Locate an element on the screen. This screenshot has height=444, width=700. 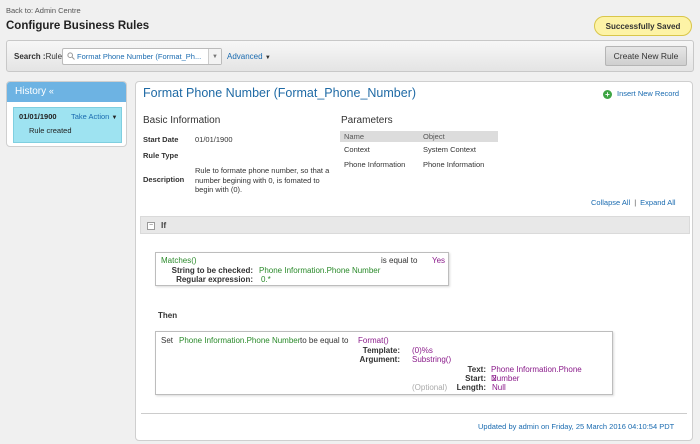
argument-value: Substring() is located at coordinates (431, 359).